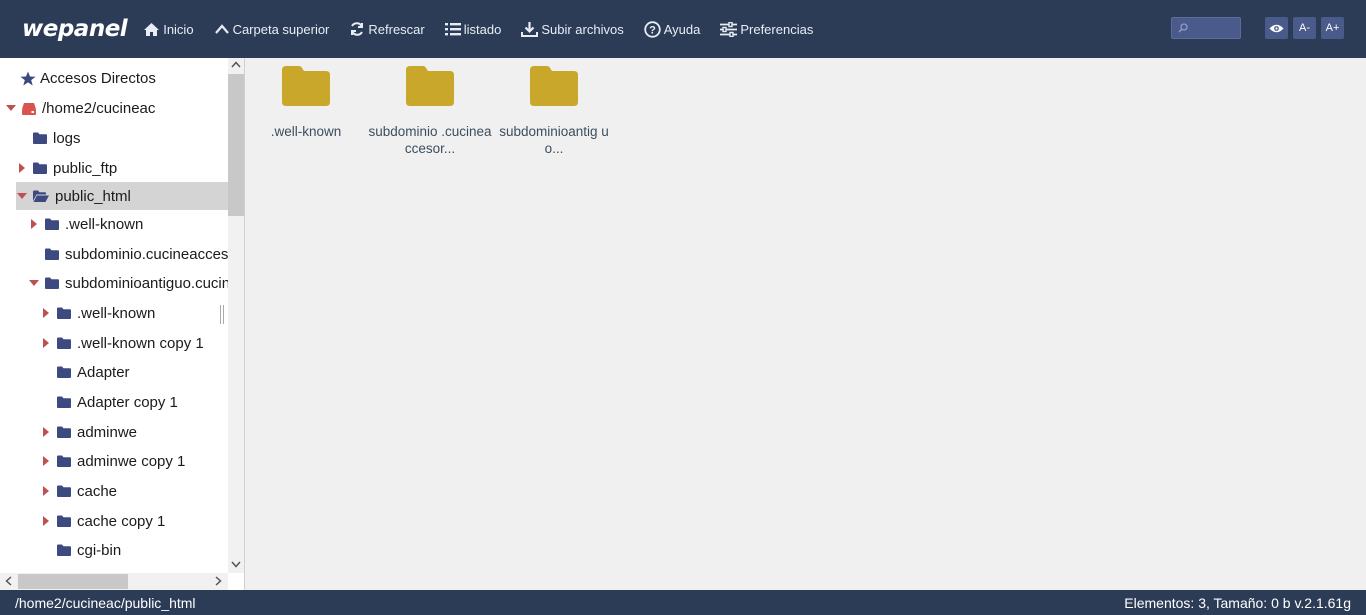 The height and width of the screenshot is (615, 1366). What do you see at coordinates (99, 550) in the screenshot?
I see `tree-item-label: cgi-bin` at bounding box center [99, 550].